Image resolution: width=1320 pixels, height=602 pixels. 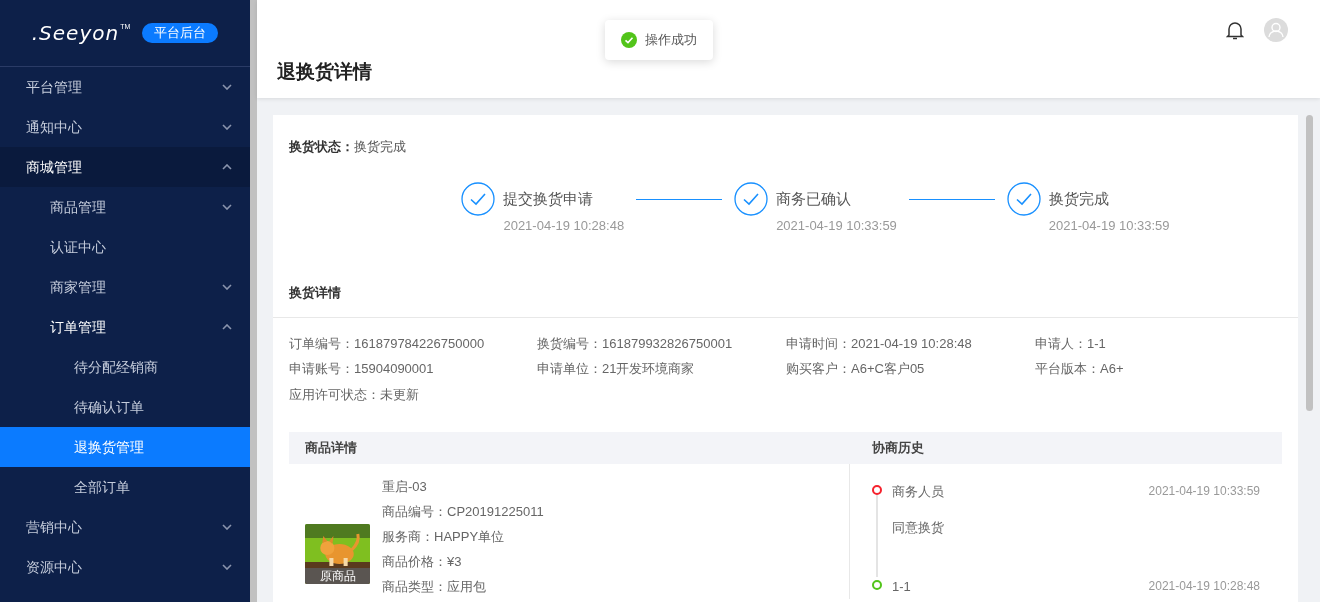 I want to click on sidebar-item: 待分配经销商, so click(x=125, y=367).